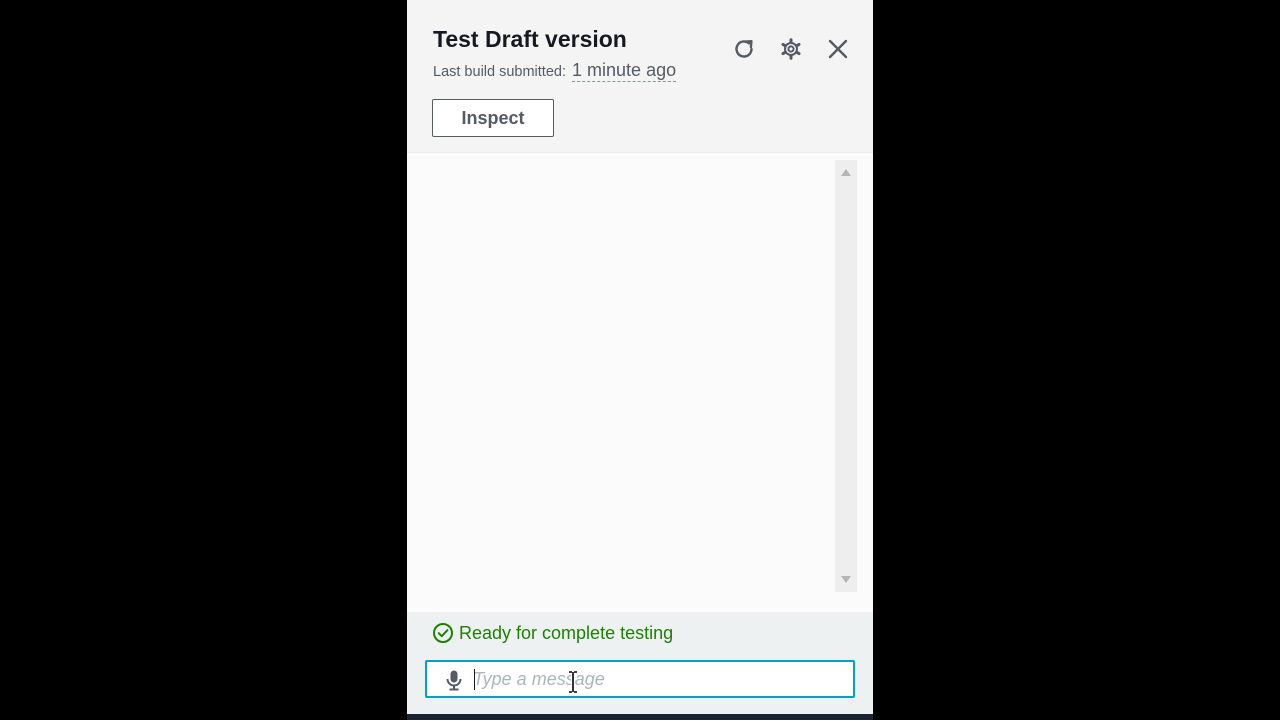 The image size is (1280, 720). Describe the element at coordinates (566, 632) in the screenshot. I see `status-text: Ready for complete testing` at that location.